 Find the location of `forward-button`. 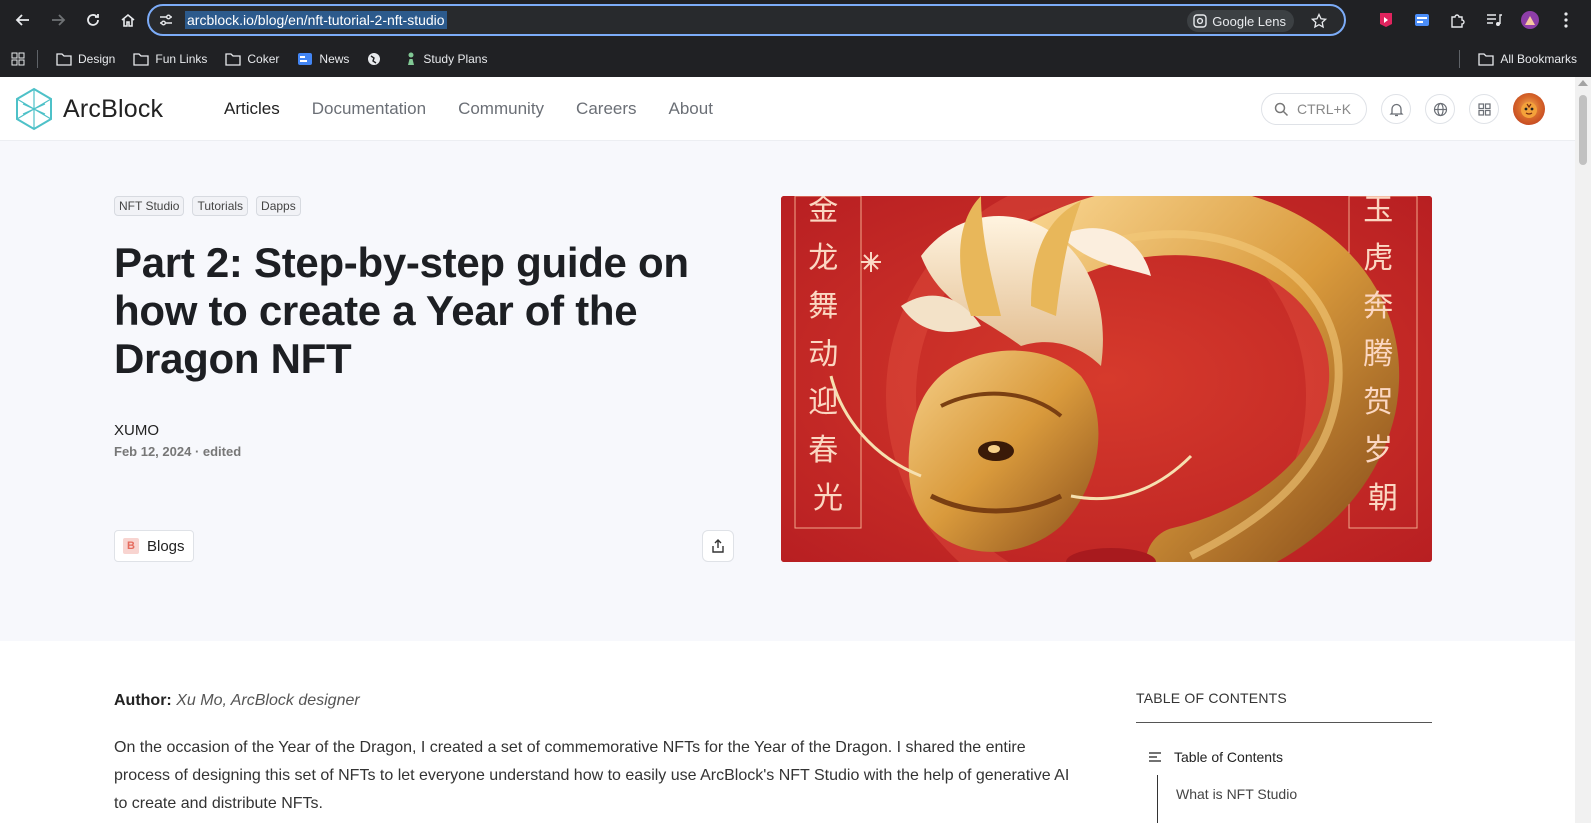

forward-button is located at coordinates (58, 20).